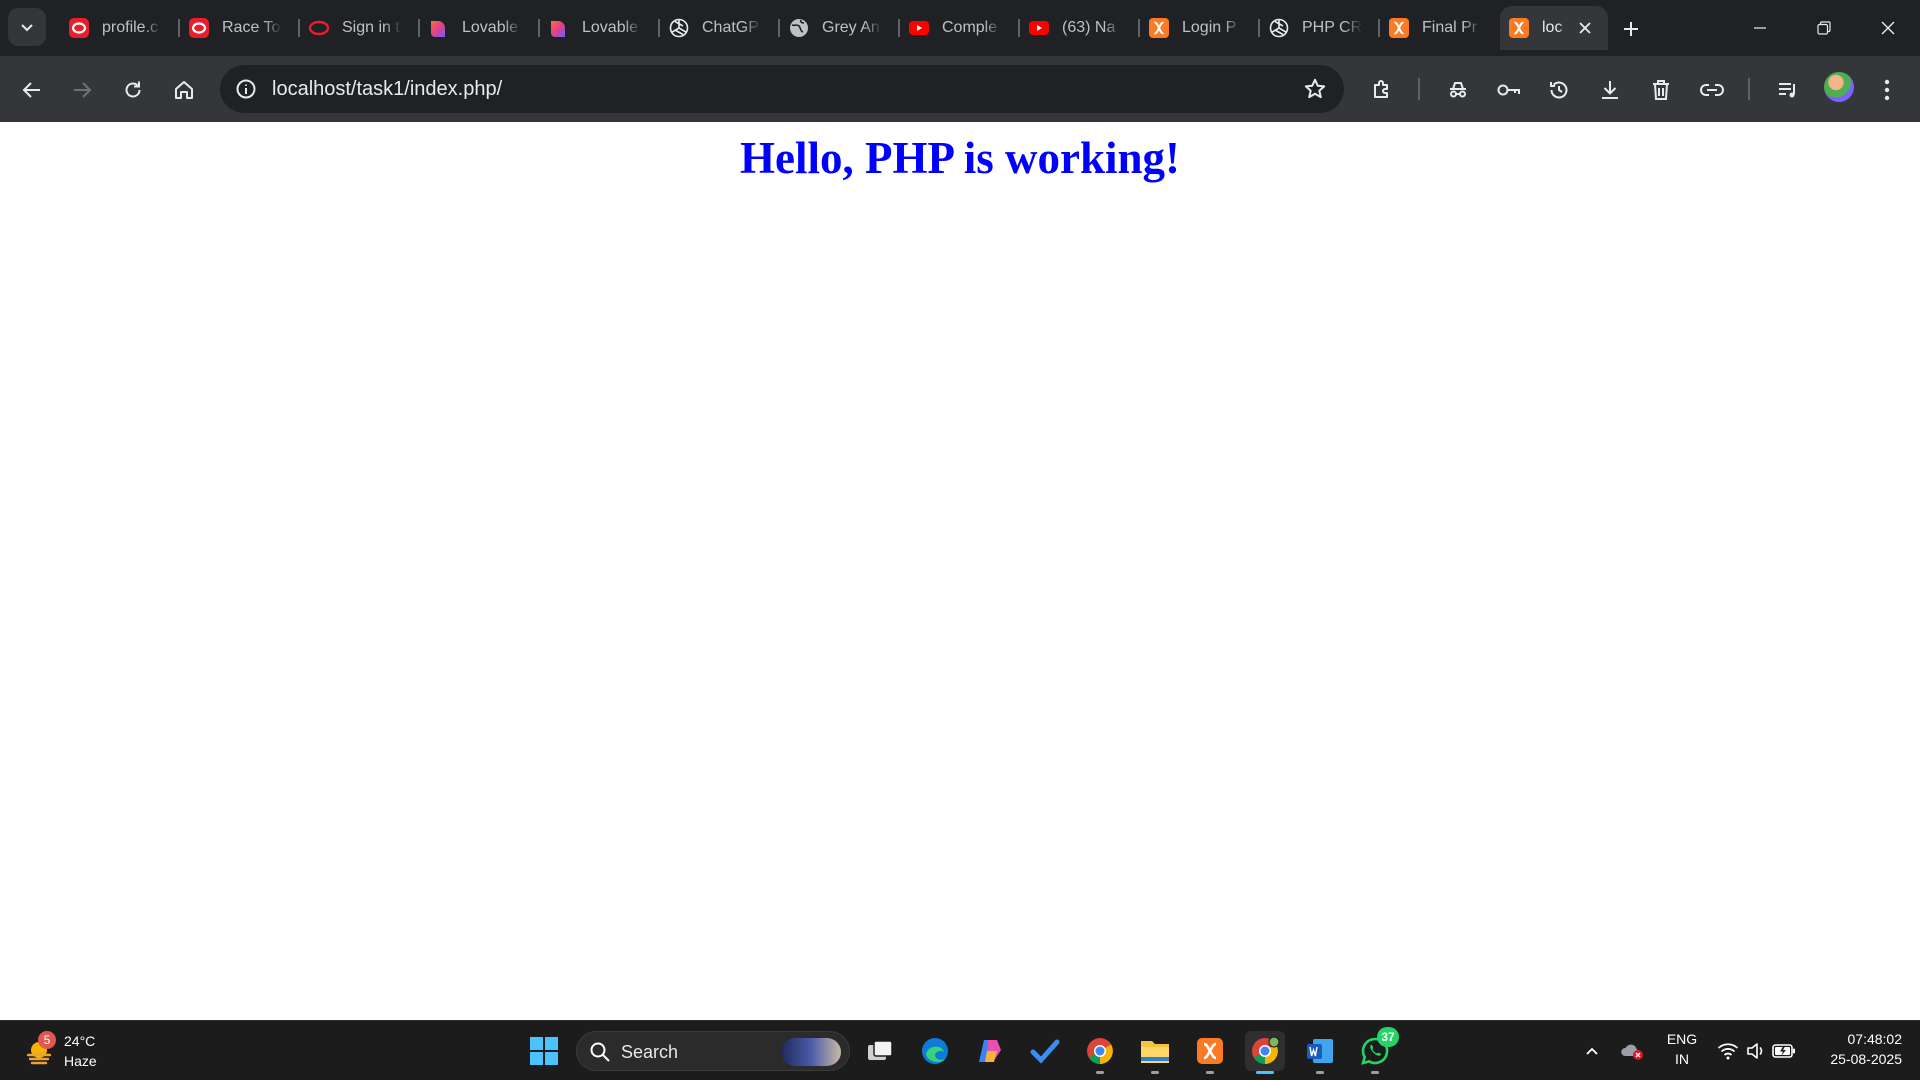 The height and width of the screenshot is (1080, 1920). I want to click on tab-title: Sign in t, so click(371, 27).